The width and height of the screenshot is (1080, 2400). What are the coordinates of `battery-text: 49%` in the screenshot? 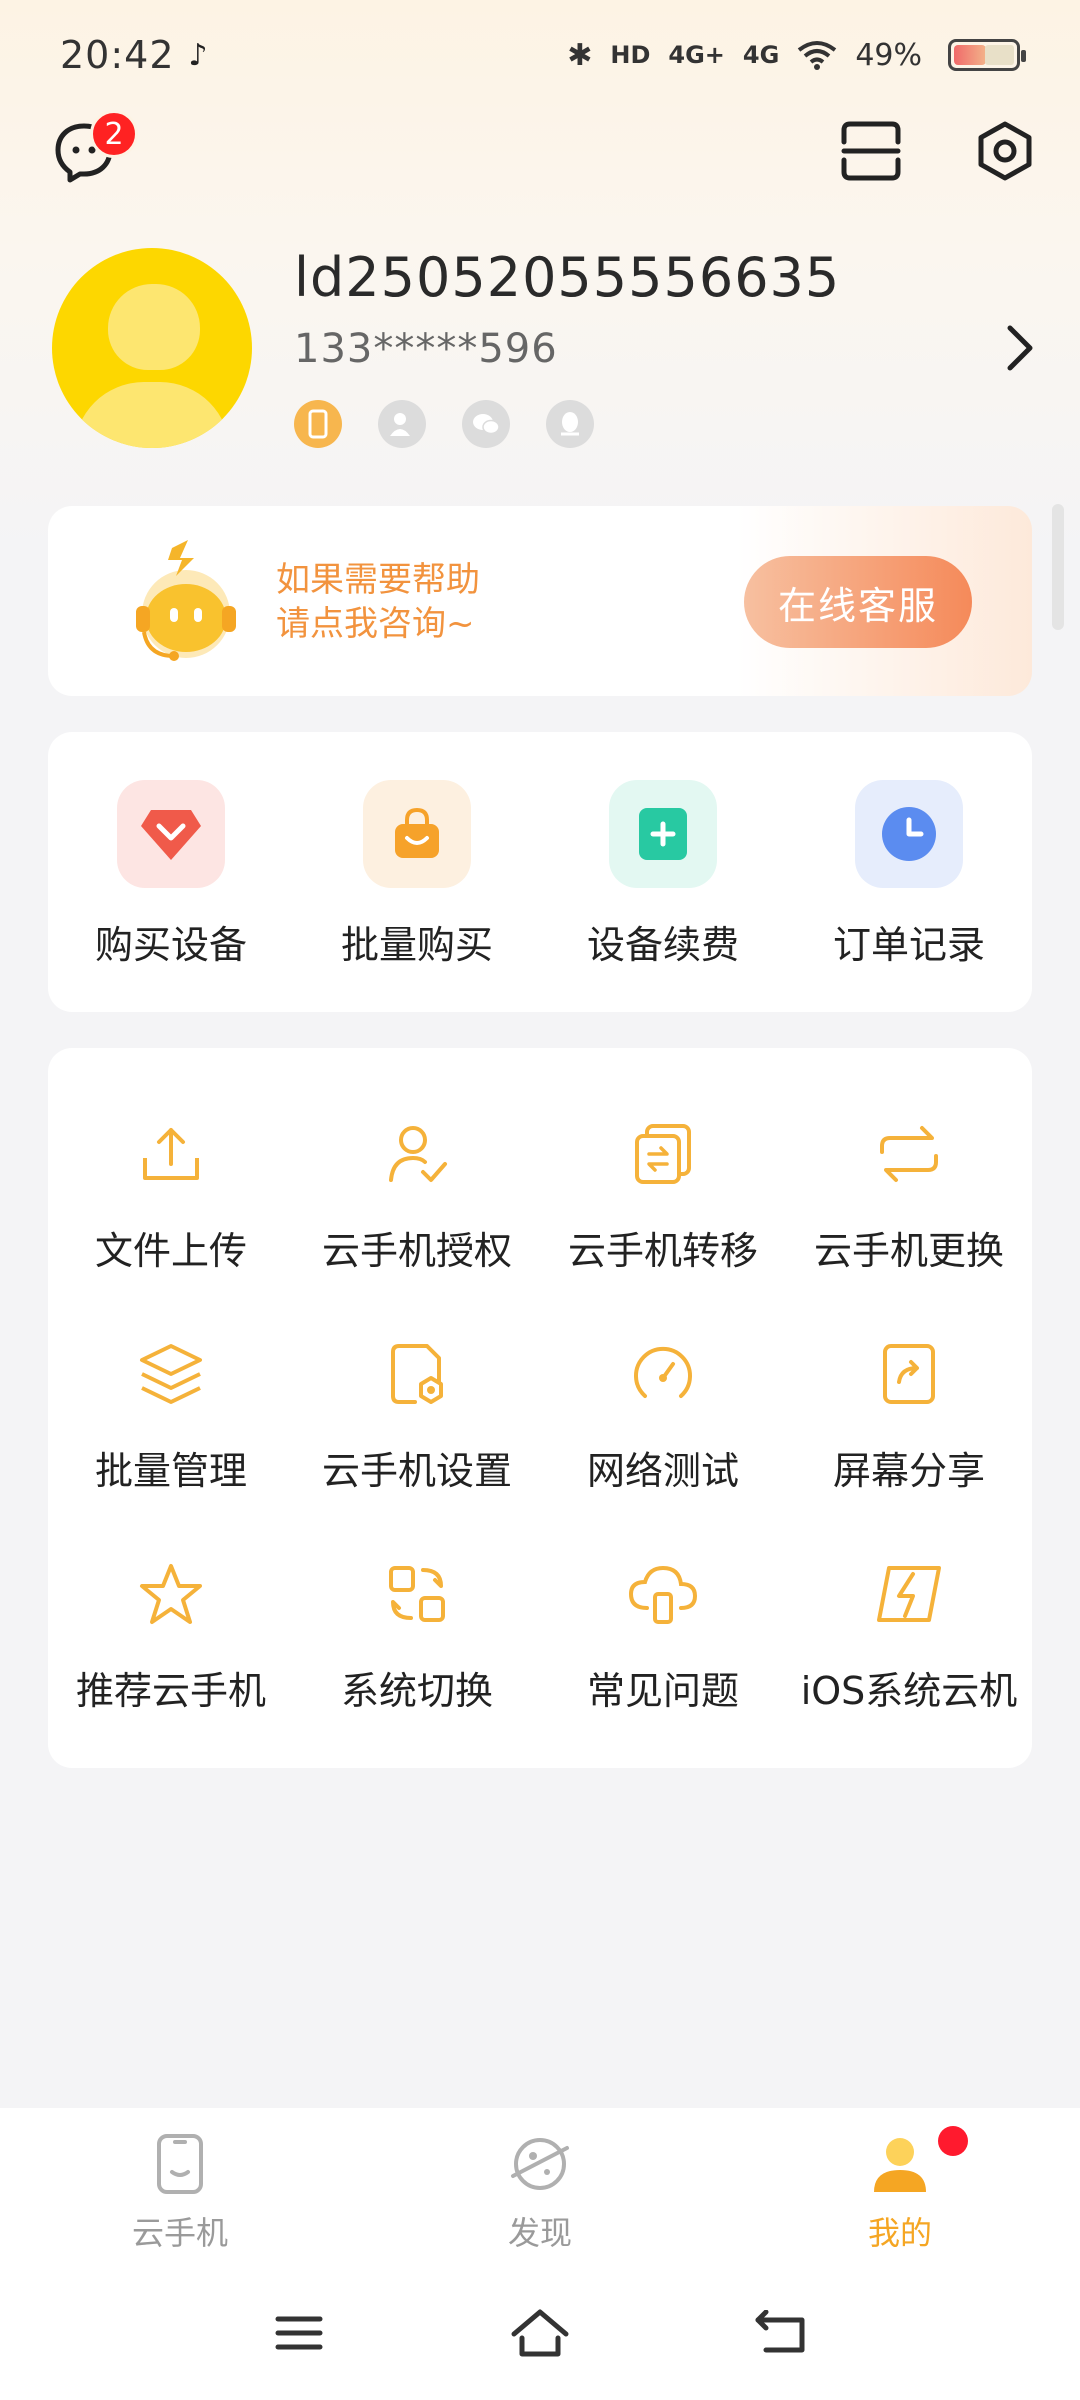 It's located at (888, 55).